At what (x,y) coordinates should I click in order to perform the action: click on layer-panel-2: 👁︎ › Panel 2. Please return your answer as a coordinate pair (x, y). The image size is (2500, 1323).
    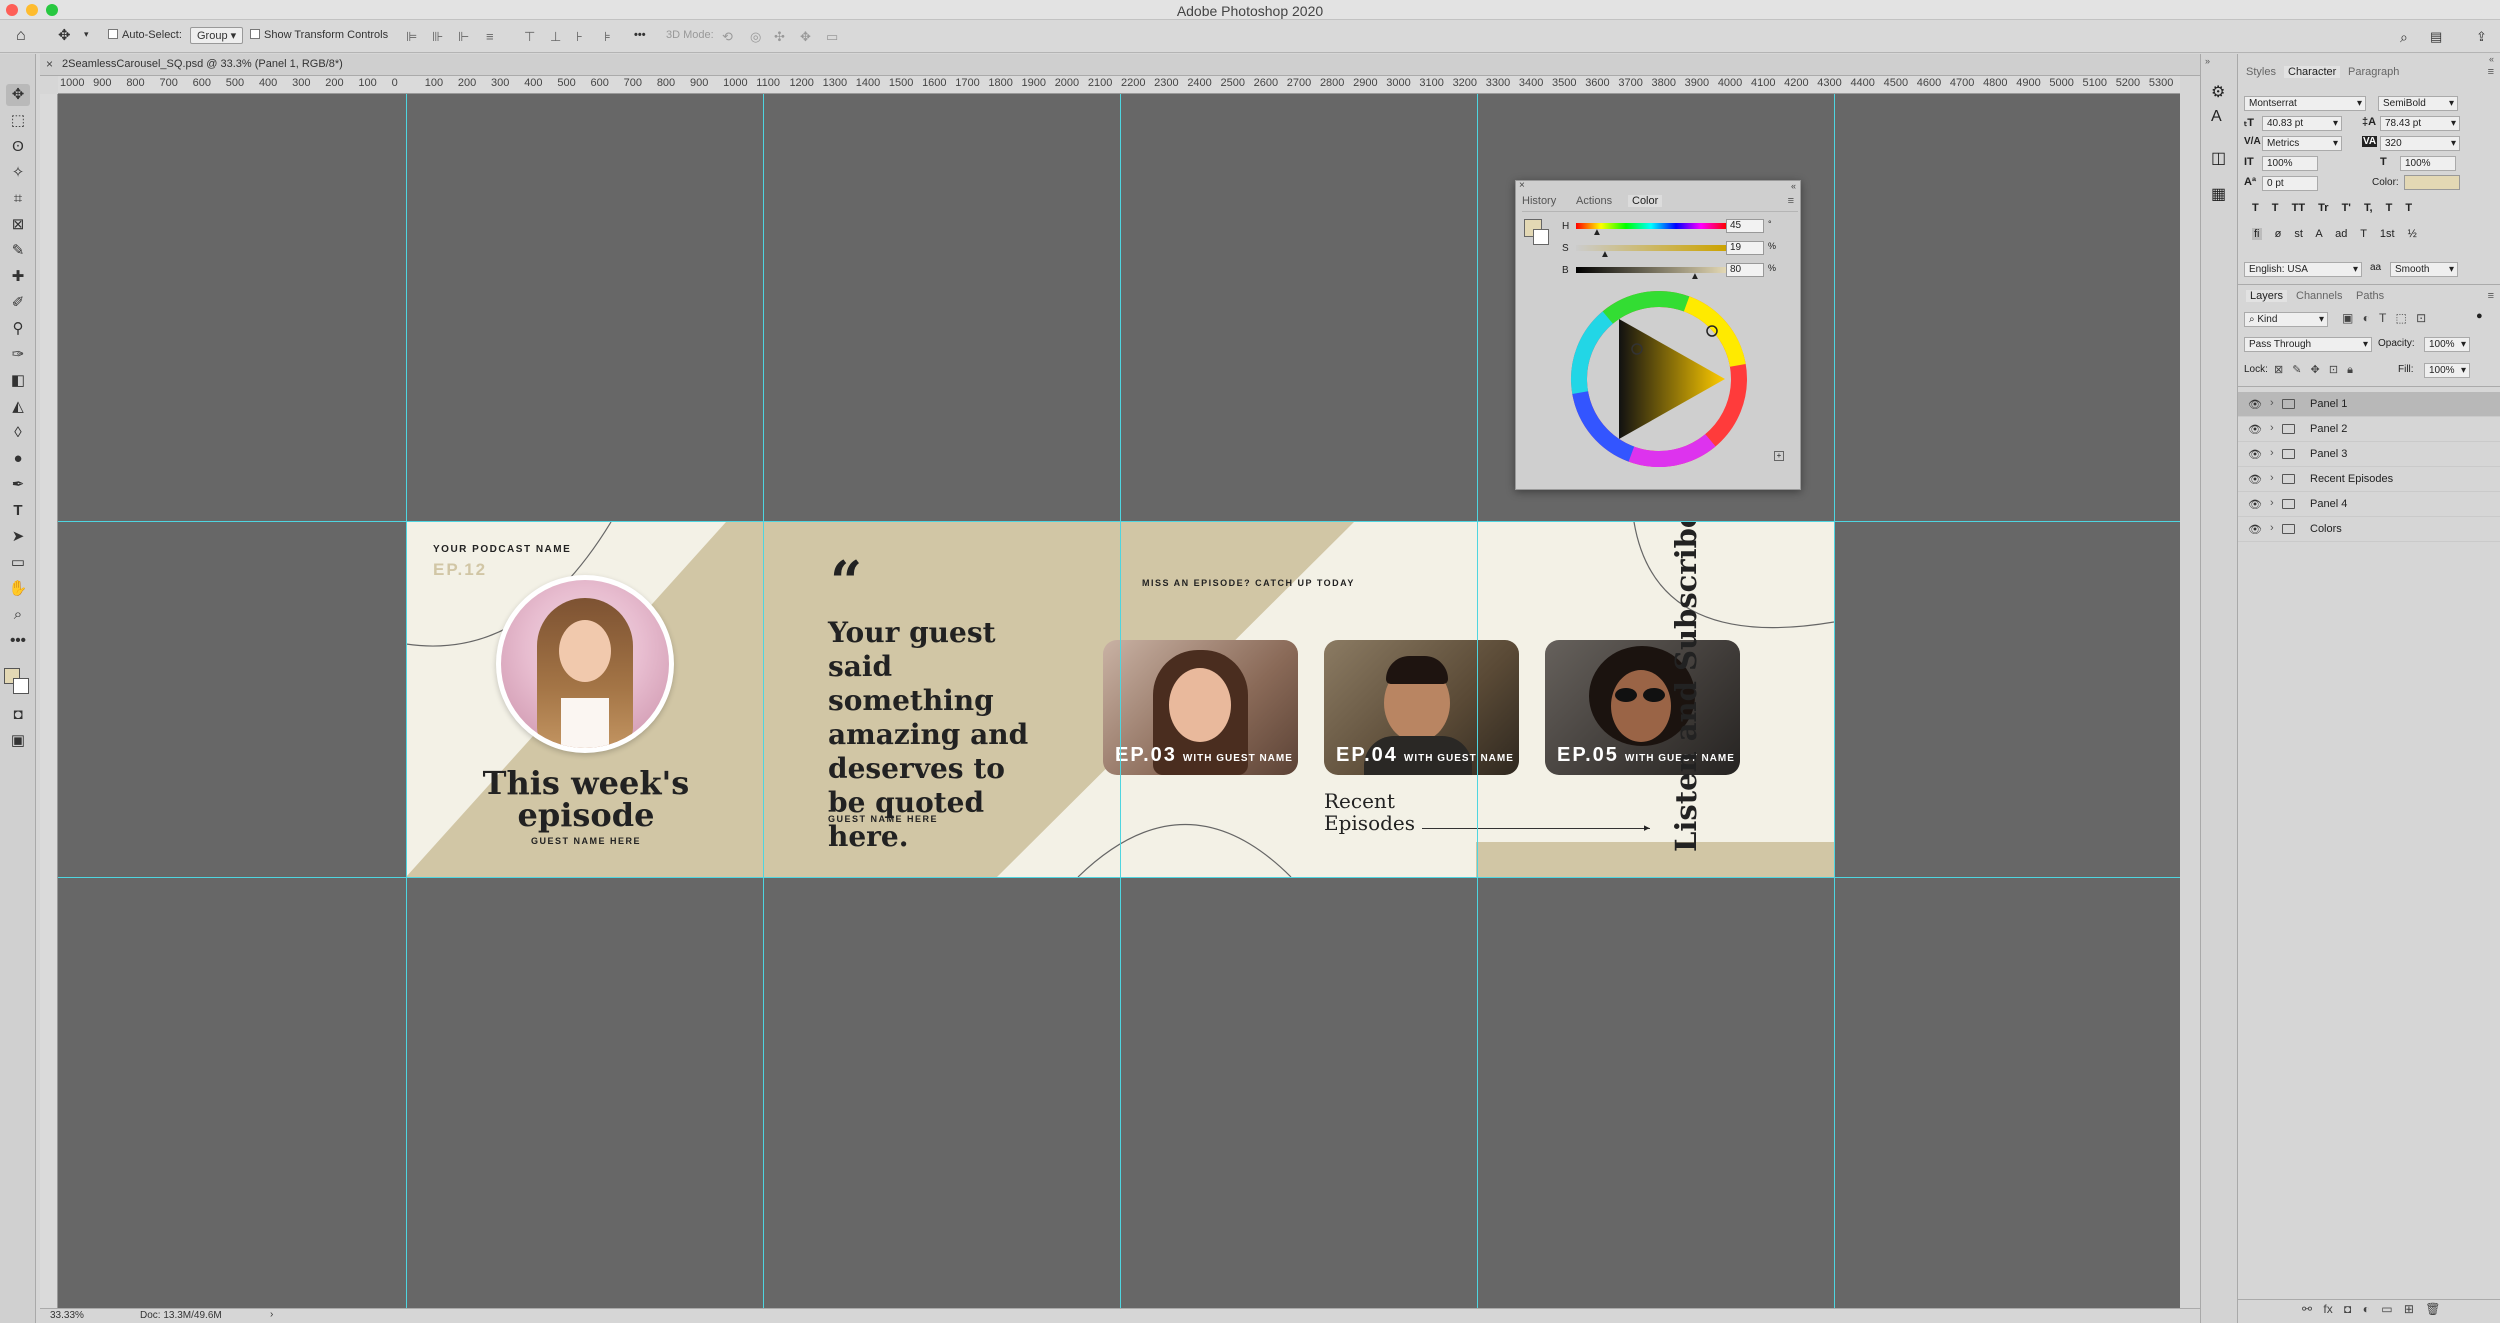
    Looking at the image, I should click on (2369, 429).